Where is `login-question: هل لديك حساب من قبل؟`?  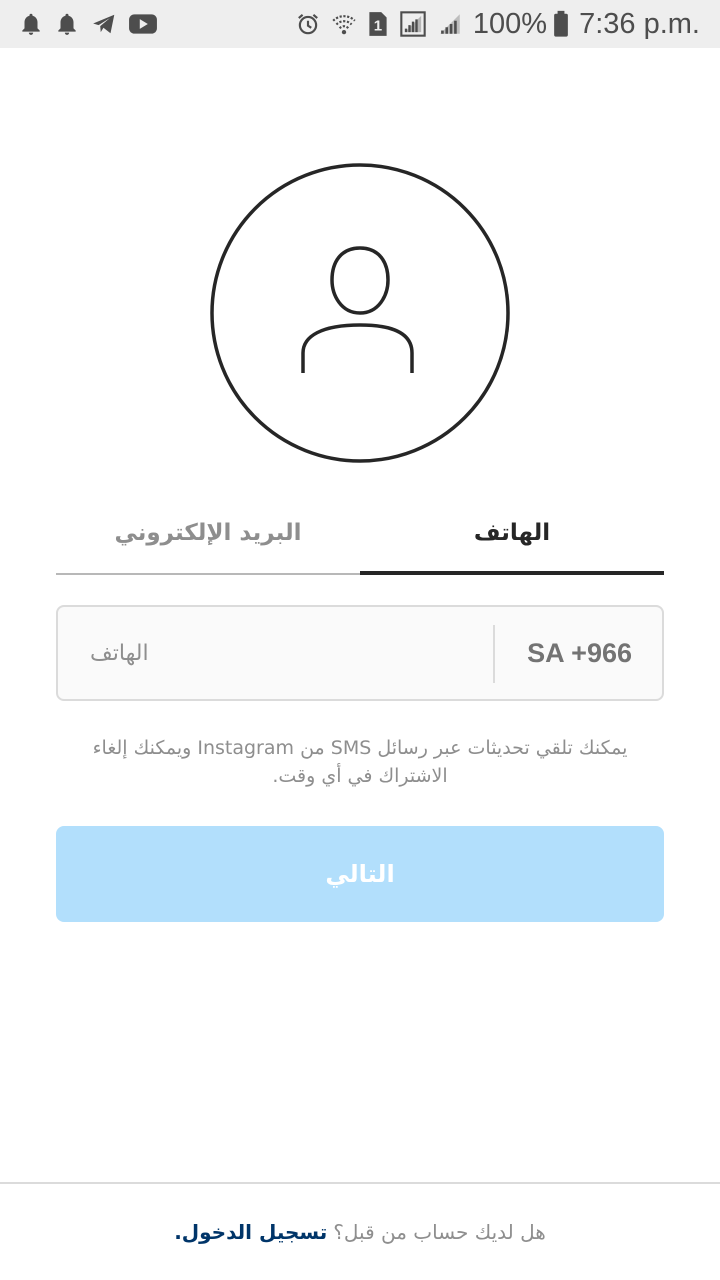 login-question: هل لديك حساب من قبل؟ is located at coordinates (439, 1232).